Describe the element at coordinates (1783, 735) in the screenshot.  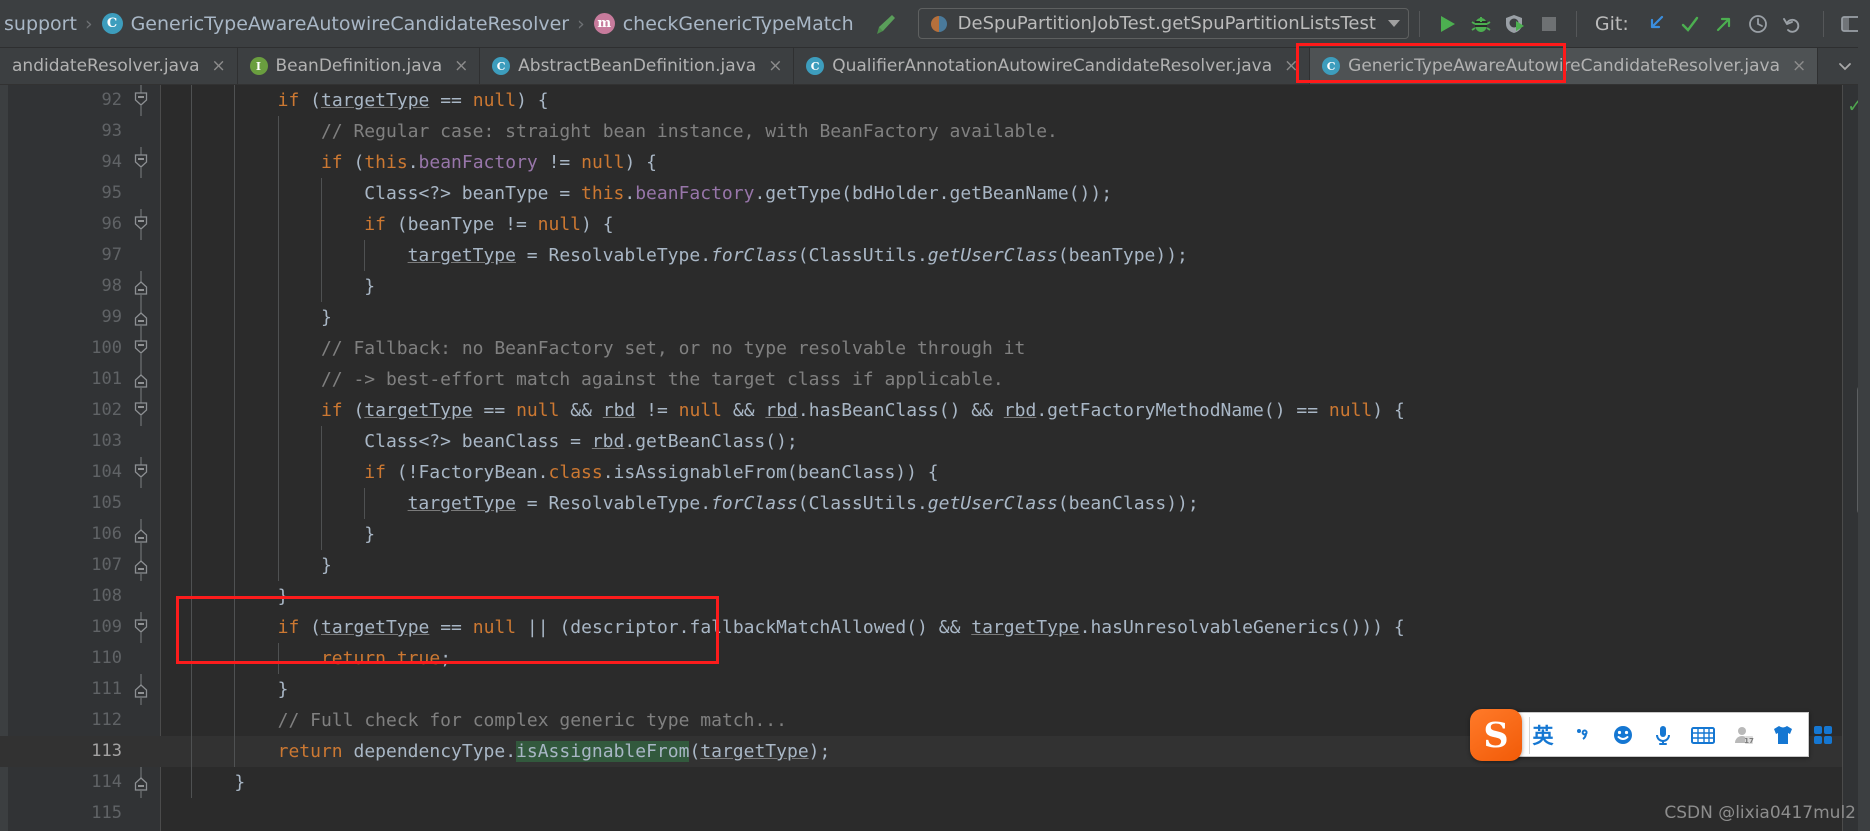
I see `ime-skin-button` at that location.